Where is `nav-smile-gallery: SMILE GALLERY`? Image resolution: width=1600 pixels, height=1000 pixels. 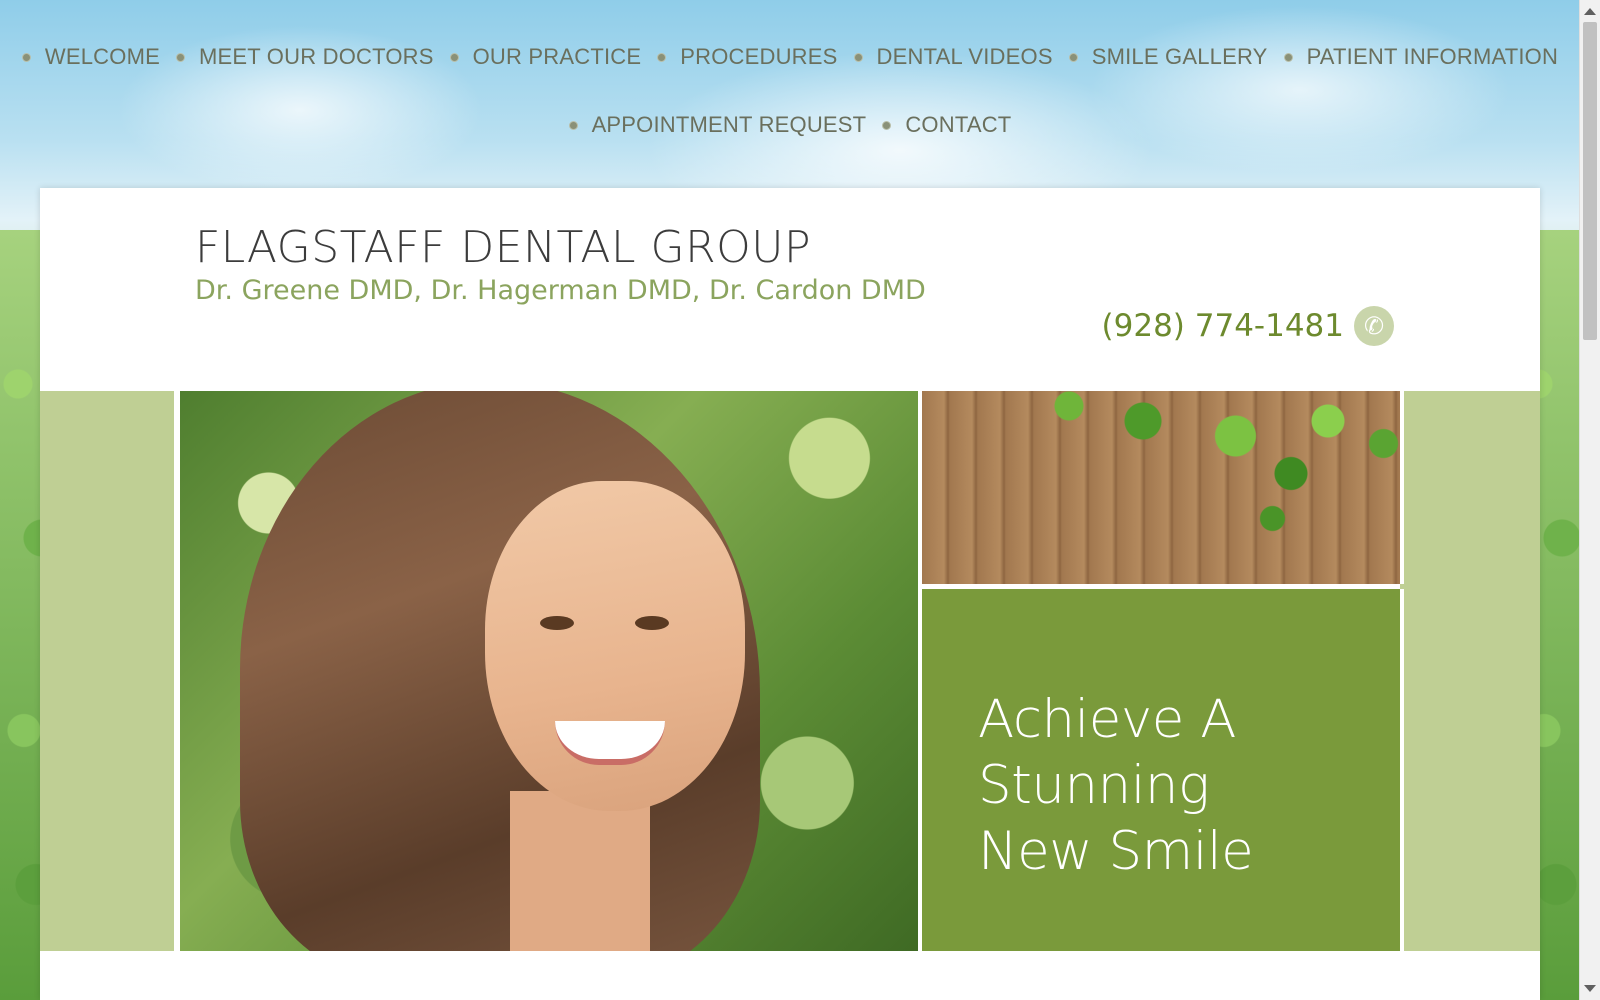
nav-smile-gallery: SMILE GALLERY is located at coordinates (1168, 57).